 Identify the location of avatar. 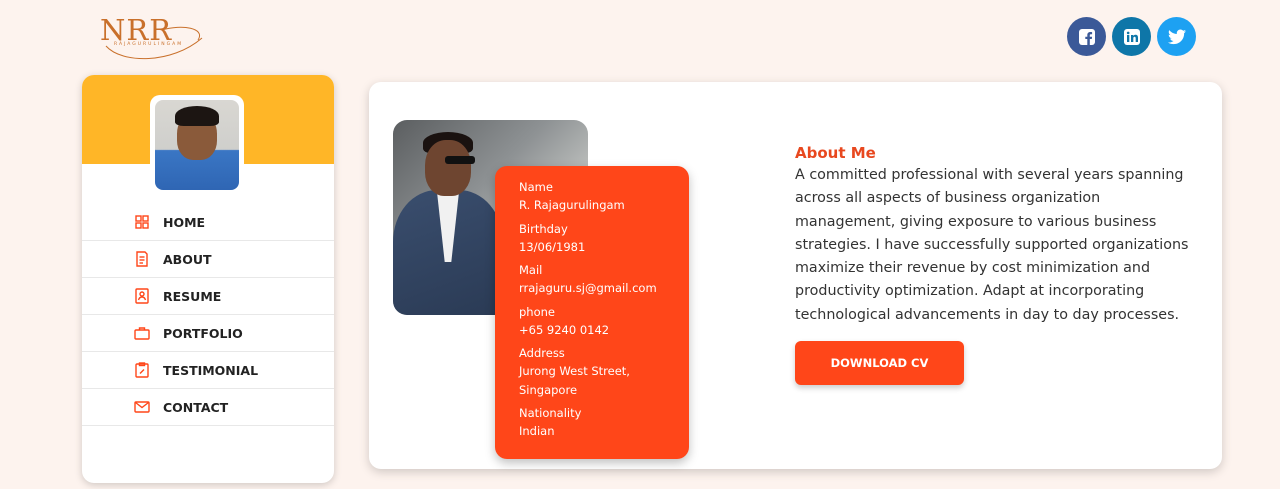
(197, 145).